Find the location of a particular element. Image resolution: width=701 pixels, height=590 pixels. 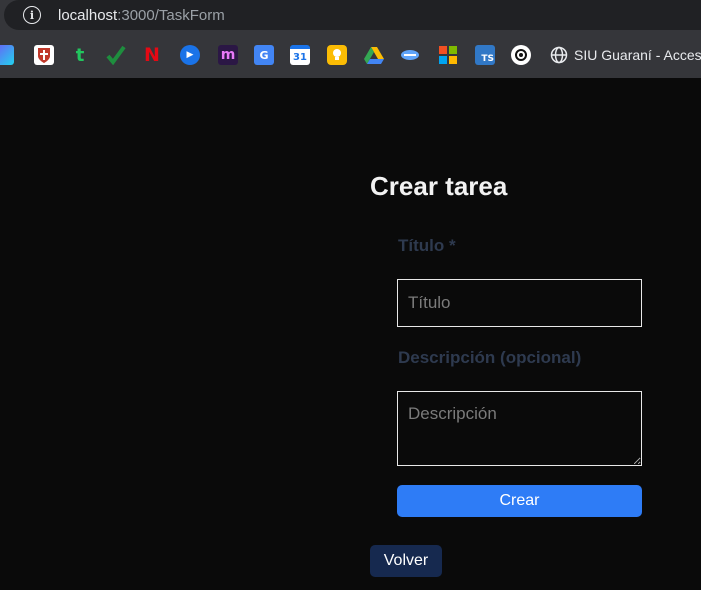

crear-button: Crear is located at coordinates (519, 501).